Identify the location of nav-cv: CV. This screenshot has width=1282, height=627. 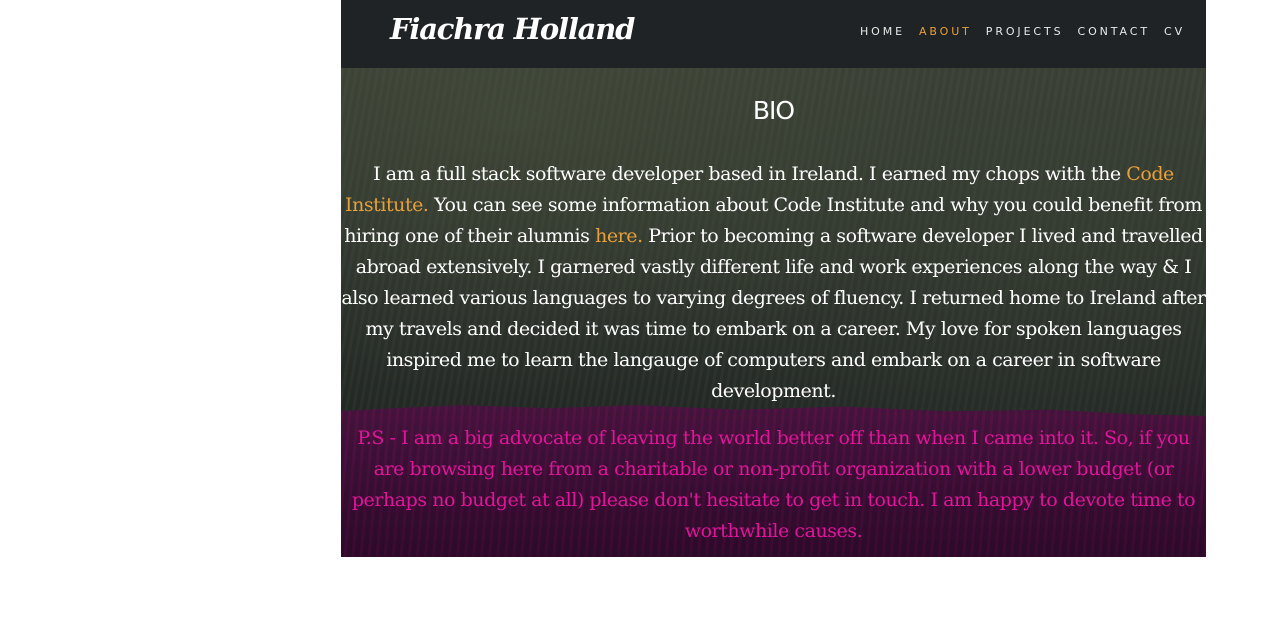
(1174, 31).